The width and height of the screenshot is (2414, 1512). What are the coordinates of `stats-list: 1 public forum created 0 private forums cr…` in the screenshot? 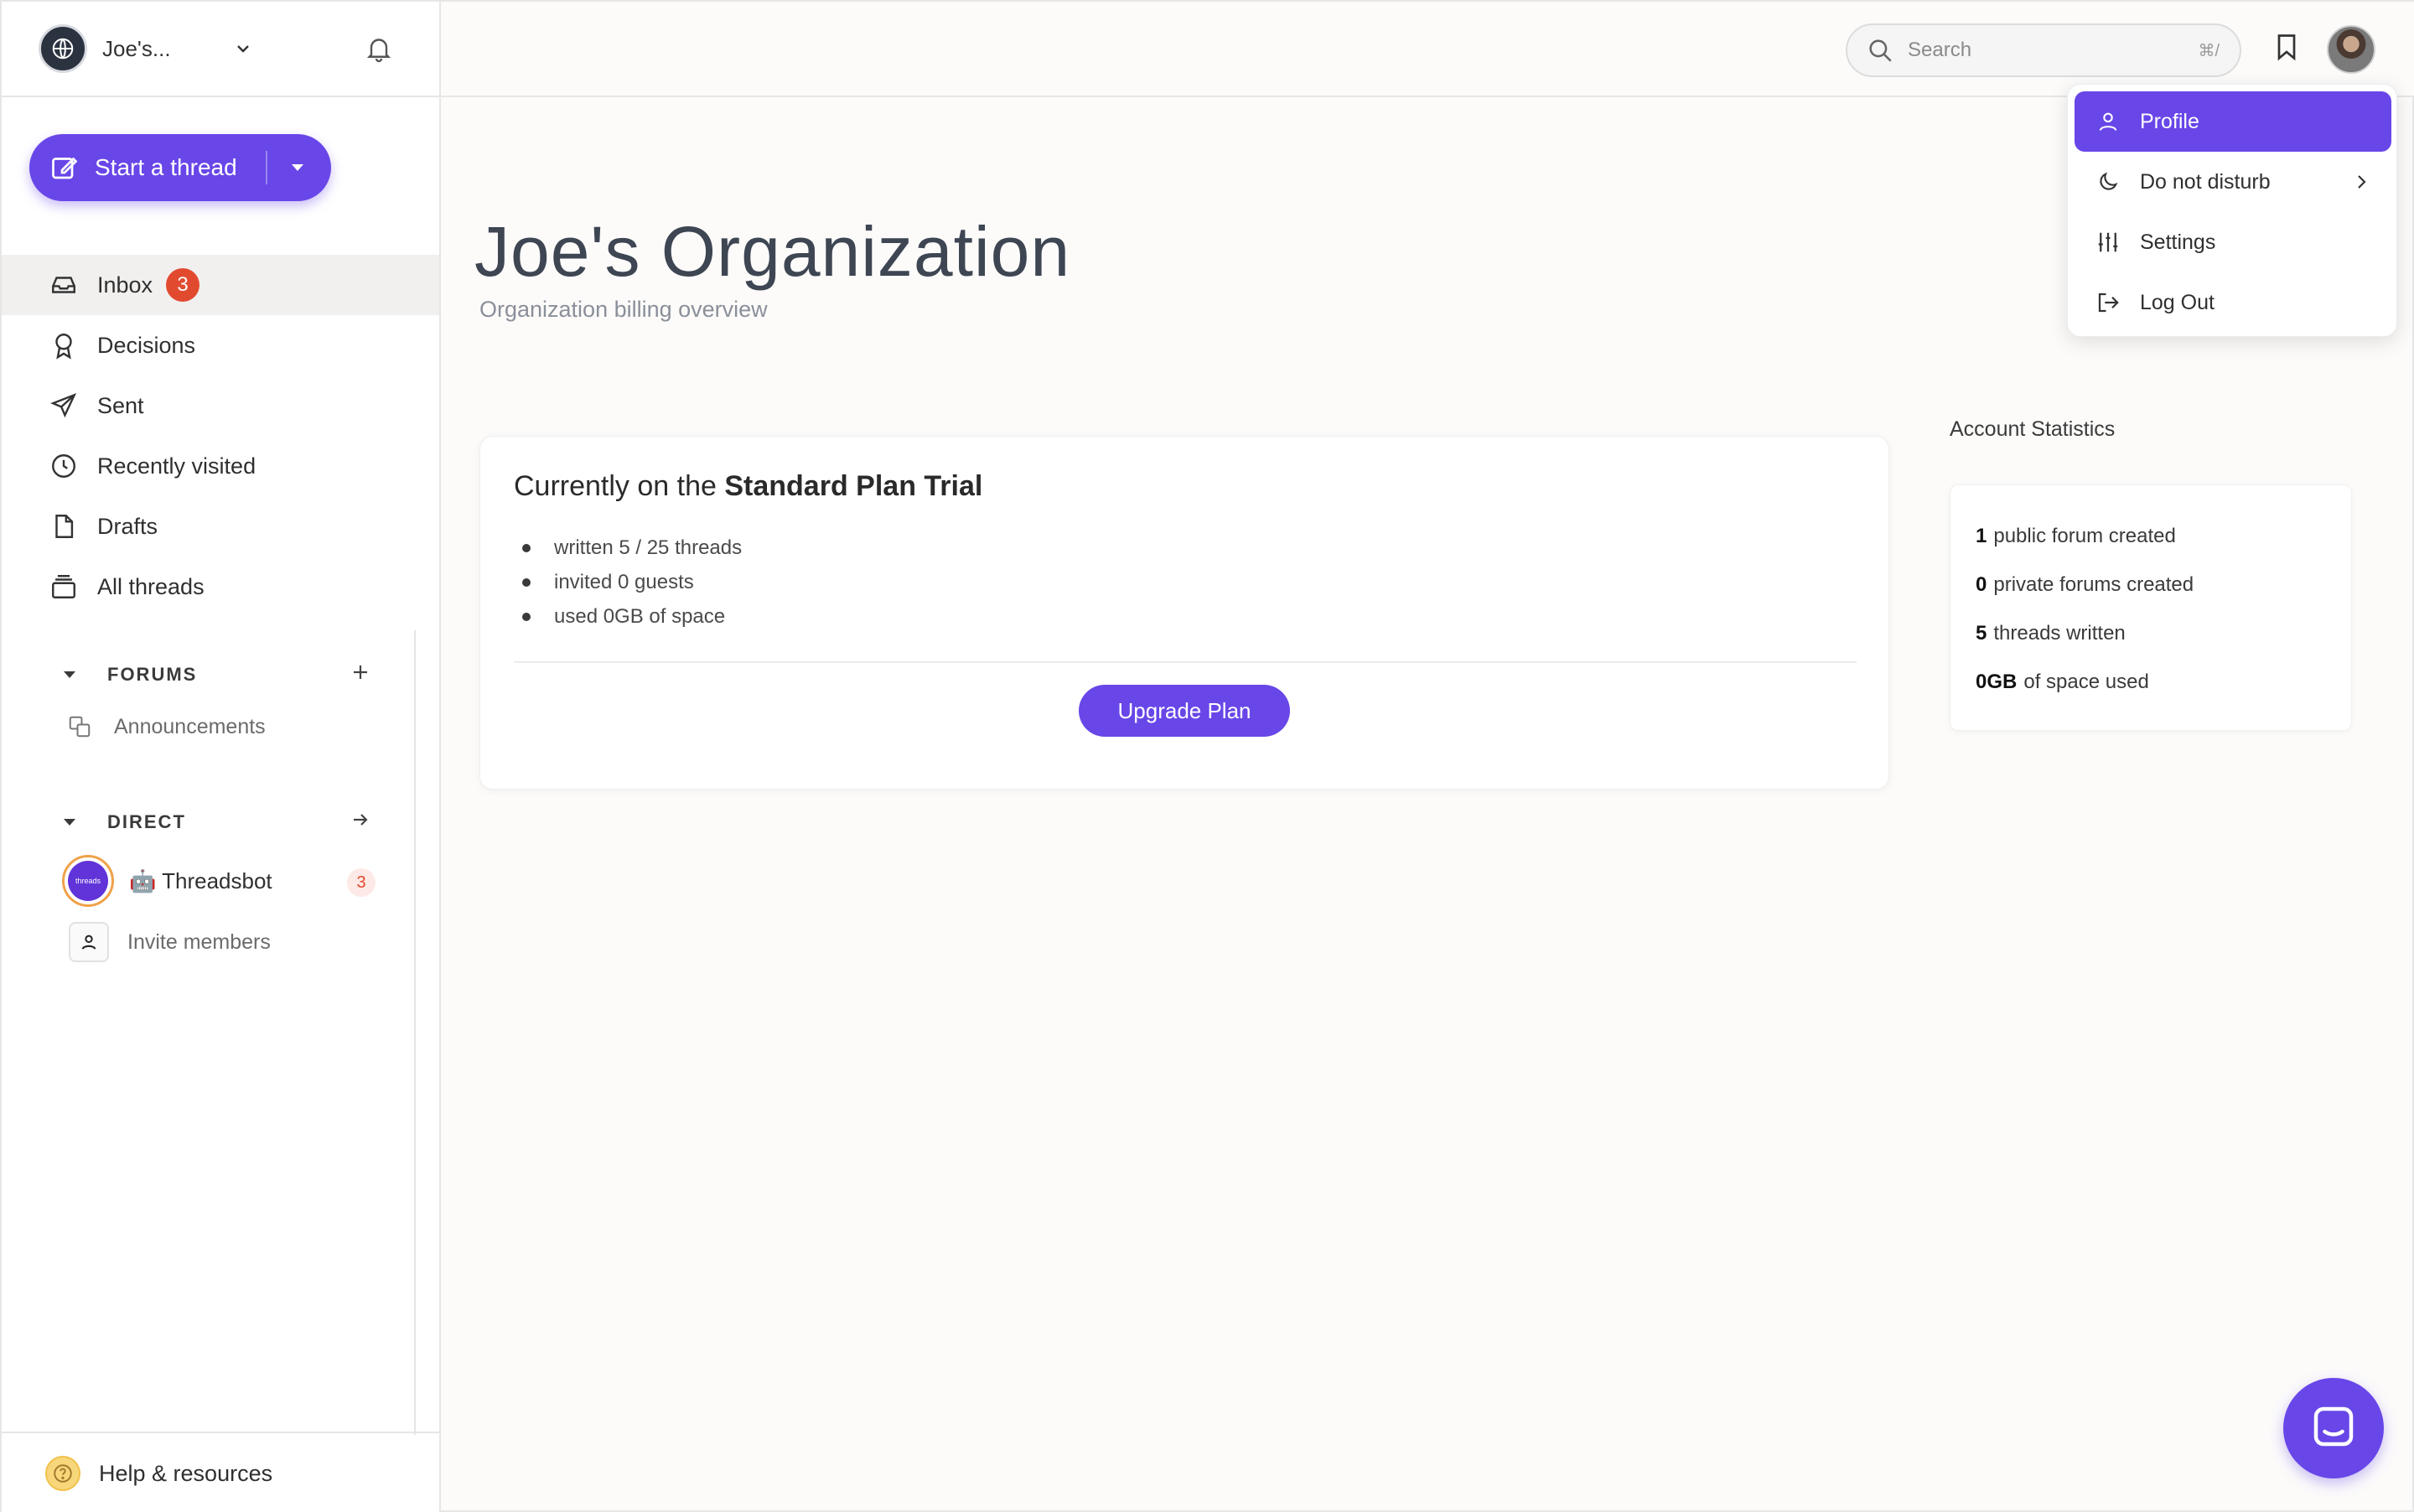 It's located at (2085, 609).